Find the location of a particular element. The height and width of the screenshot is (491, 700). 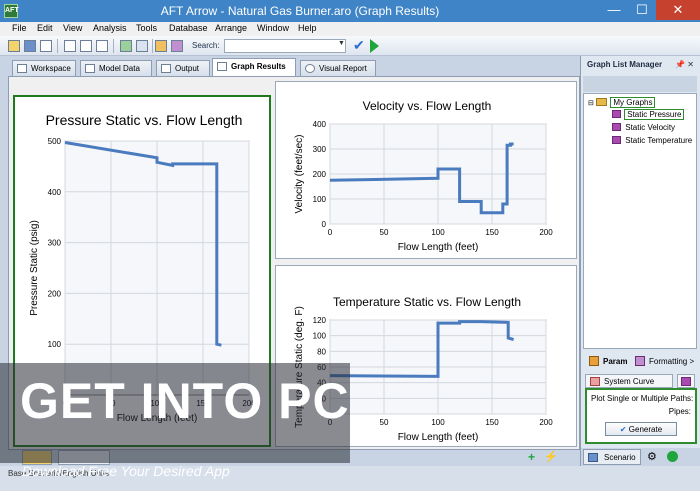

minimize-button: — is located at coordinates (614, 10).